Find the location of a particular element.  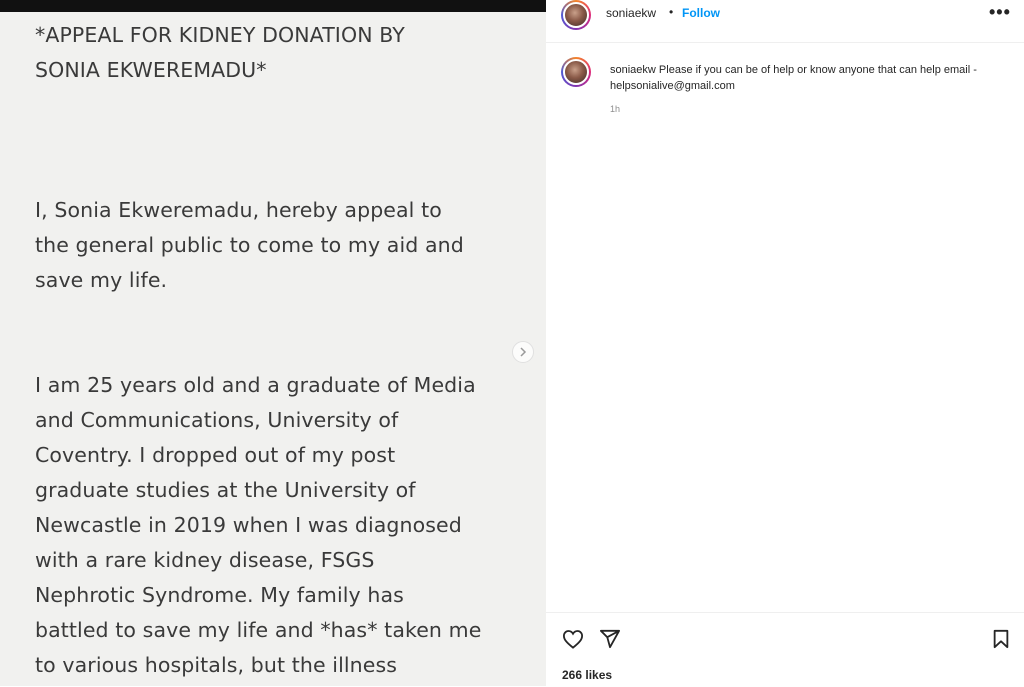

appeal-line: to various hospitals, but the illness is located at coordinates (216, 665).